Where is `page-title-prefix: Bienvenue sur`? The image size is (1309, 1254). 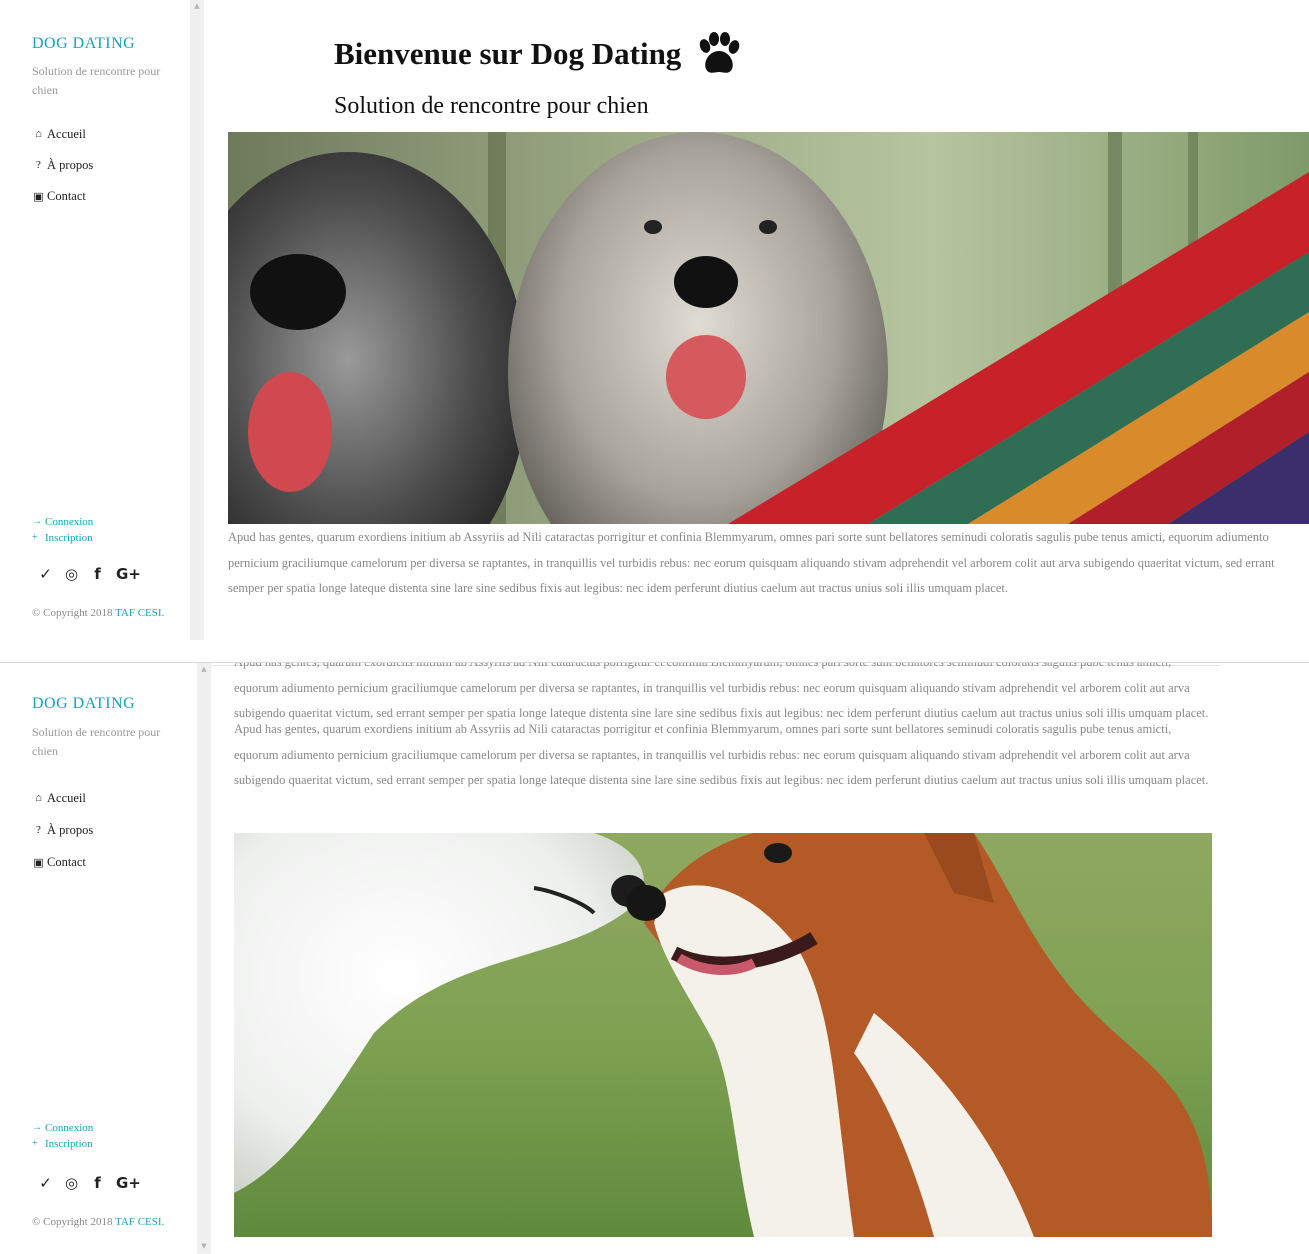 page-title-prefix: Bienvenue sur is located at coordinates (428, 53).